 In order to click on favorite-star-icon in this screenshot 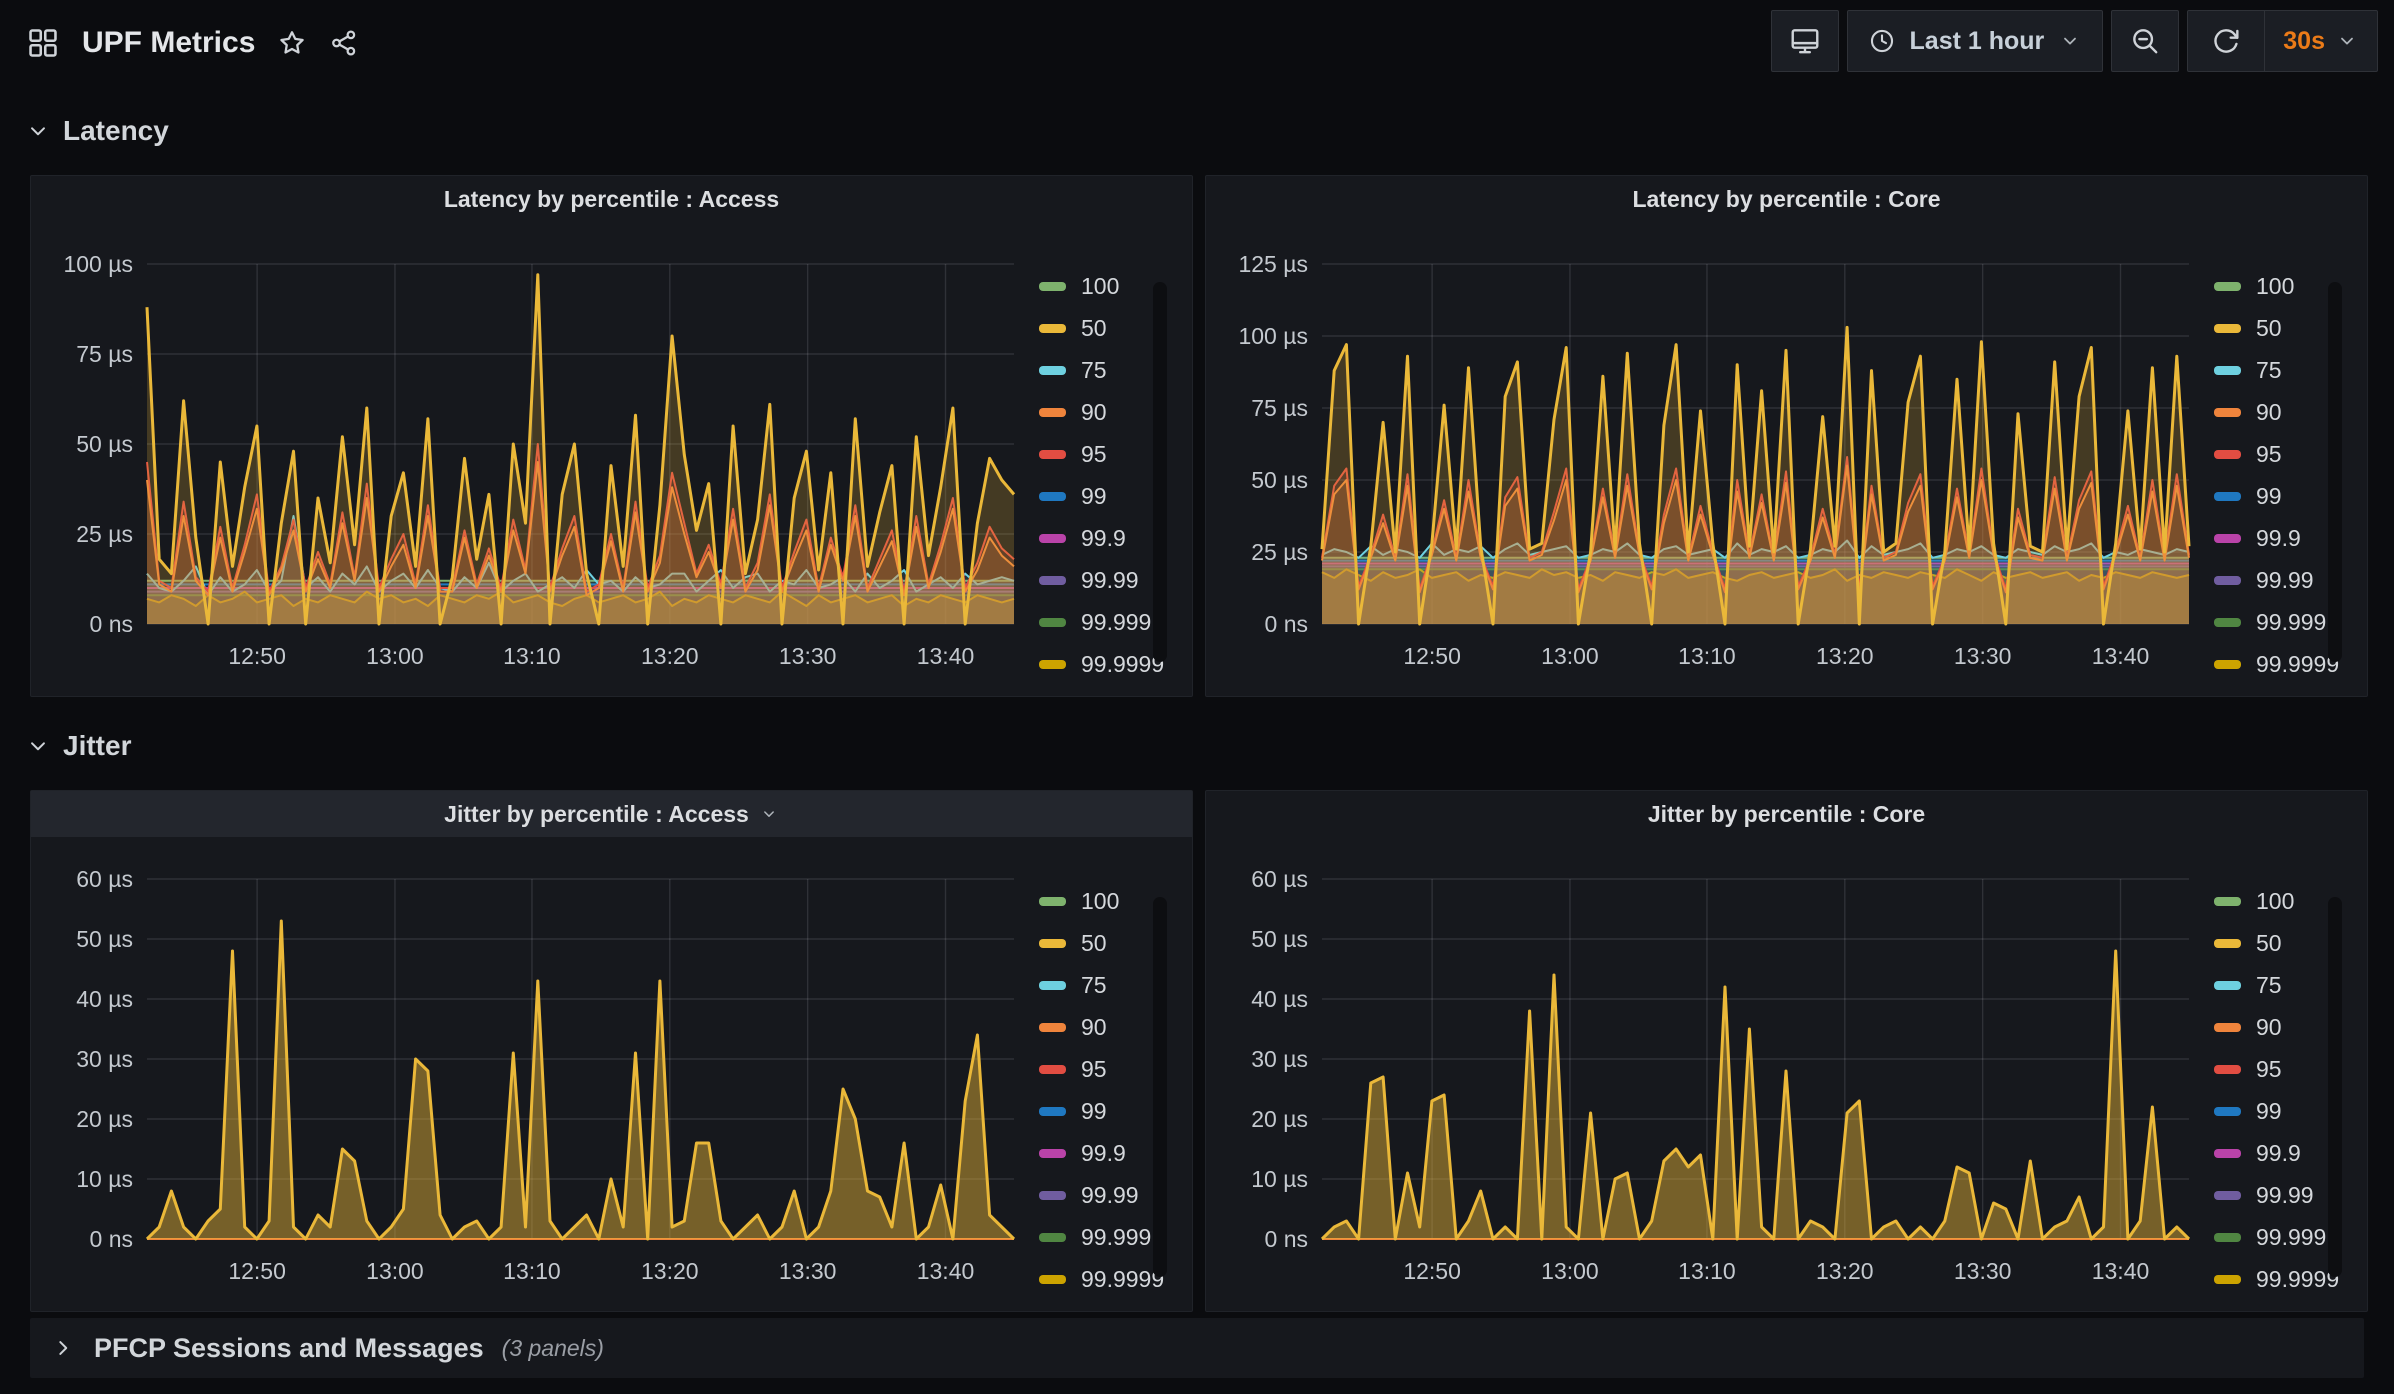, I will do `click(292, 43)`.